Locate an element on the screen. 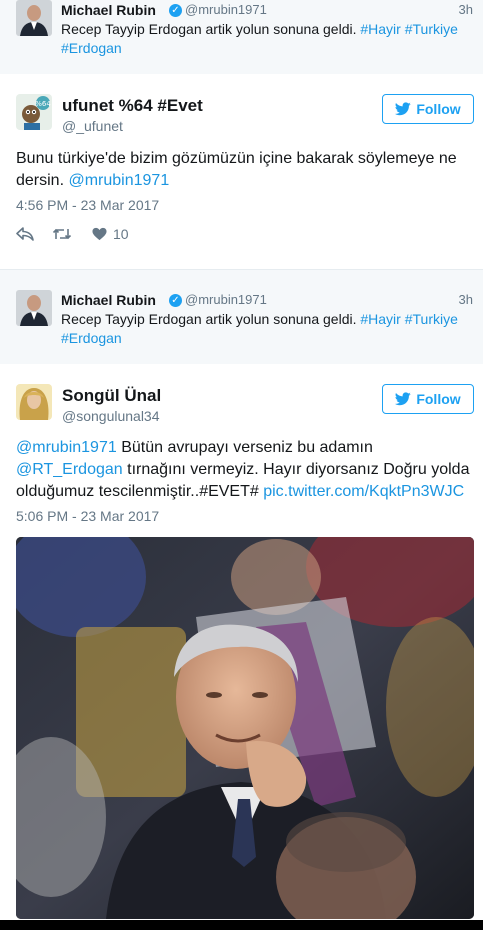 The image size is (483, 930). reply-icon is located at coordinates (27, 234).